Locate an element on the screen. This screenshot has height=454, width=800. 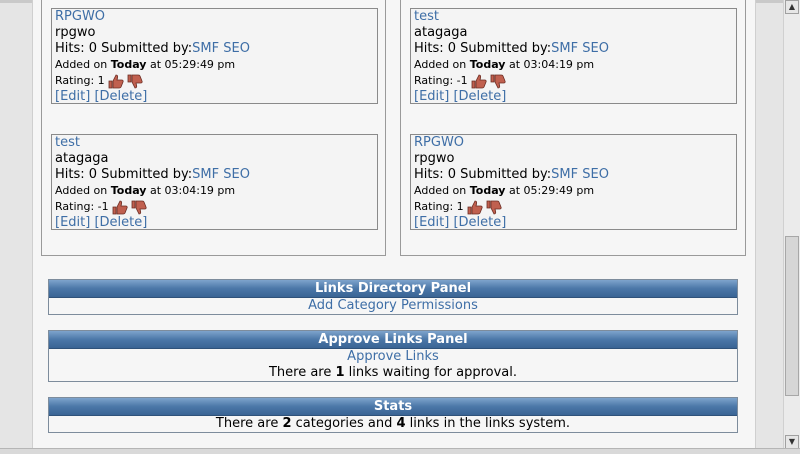
scroll-down-icon: ▼ is located at coordinates (792, 442).